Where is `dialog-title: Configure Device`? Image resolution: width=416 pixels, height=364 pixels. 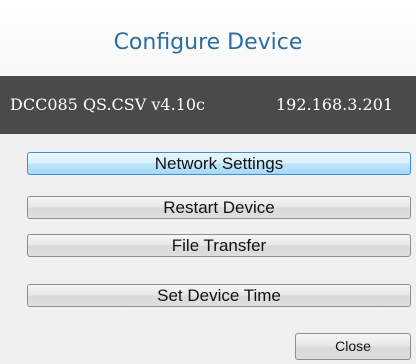
dialog-title: Configure Device is located at coordinates (208, 42).